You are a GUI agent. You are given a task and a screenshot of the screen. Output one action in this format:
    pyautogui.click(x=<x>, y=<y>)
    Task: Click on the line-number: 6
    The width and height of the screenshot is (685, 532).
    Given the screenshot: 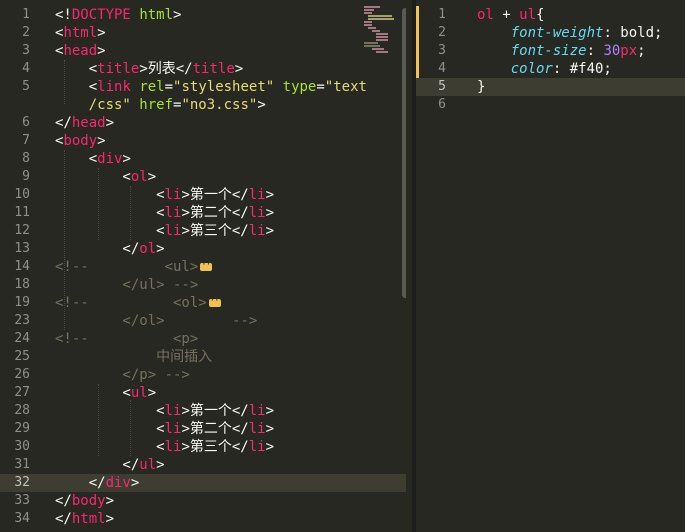 What is the action you would take?
    pyautogui.click(x=26, y=122)
    